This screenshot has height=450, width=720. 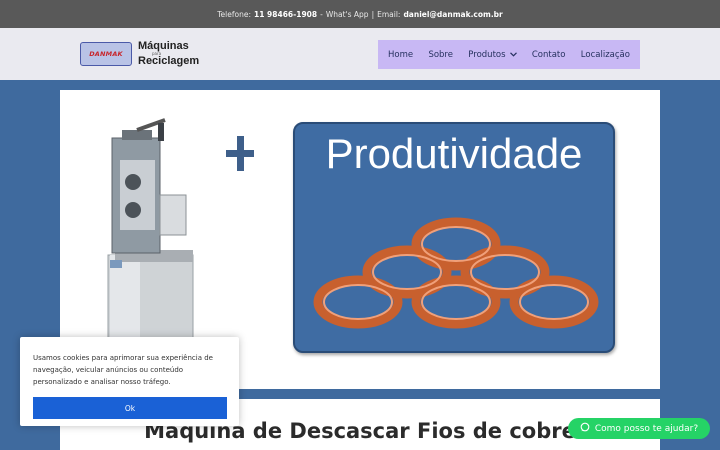 I want to click on logo-line2: Reciclagem, so click(x=169, y=61).